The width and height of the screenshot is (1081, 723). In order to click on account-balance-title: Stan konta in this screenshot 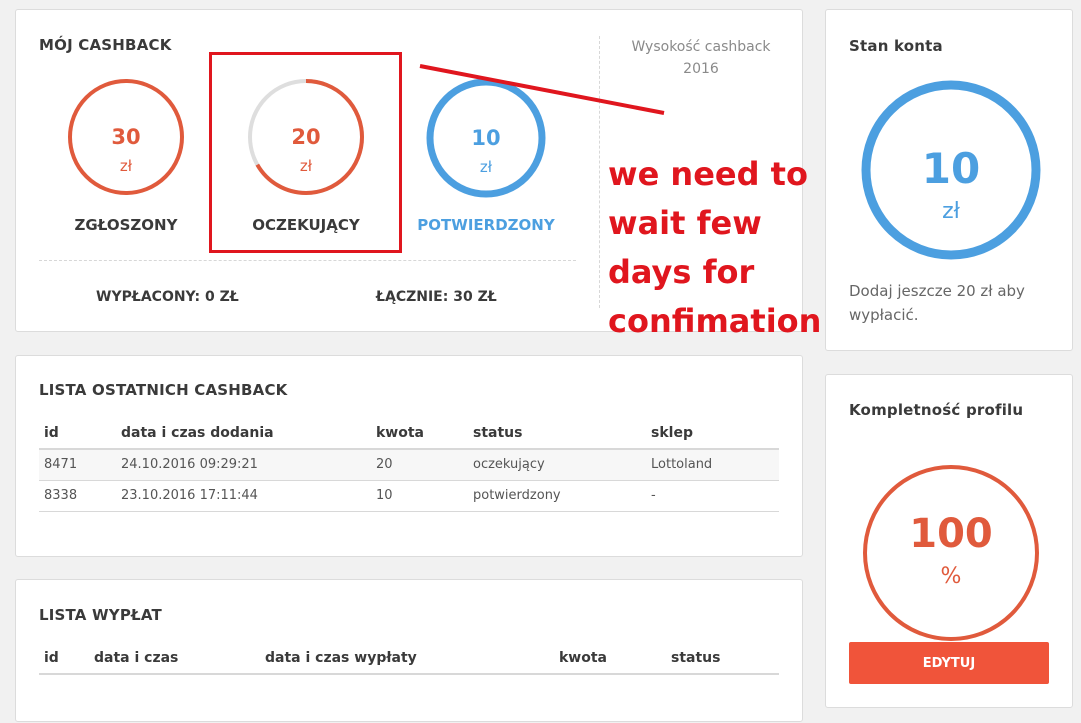, I will do `click(896, 46)`.